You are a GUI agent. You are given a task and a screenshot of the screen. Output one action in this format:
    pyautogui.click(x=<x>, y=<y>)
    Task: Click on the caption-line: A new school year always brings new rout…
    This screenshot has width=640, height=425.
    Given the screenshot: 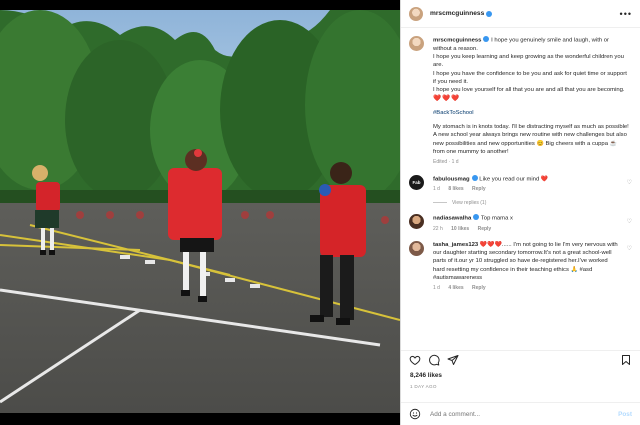 What is the action you would take?
    pyautogui.click(x=530, y=144)
    